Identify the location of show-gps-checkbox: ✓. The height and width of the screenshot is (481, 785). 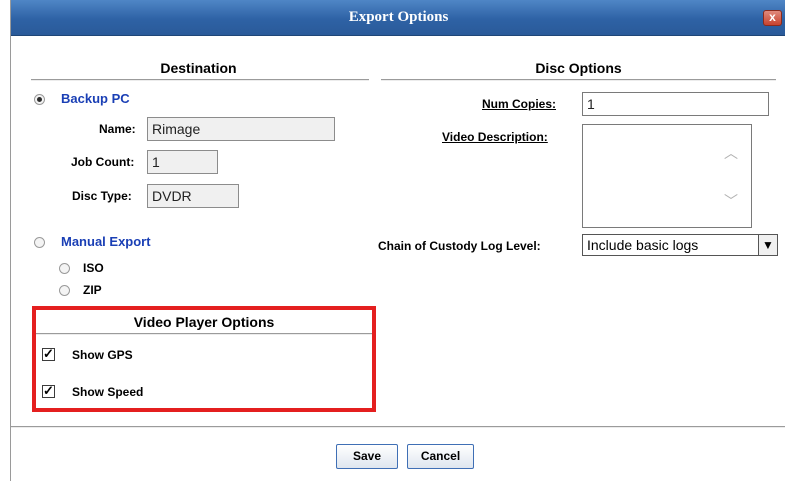
(48, 353).